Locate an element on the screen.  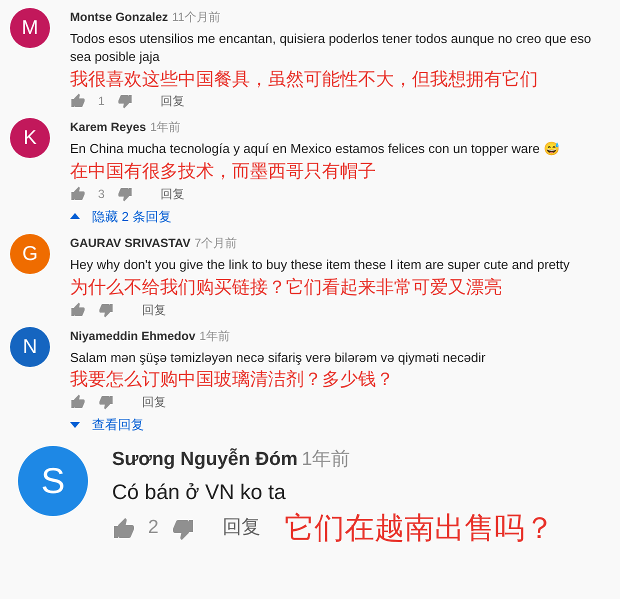
avatar: K is located at coordinates (30, 138).